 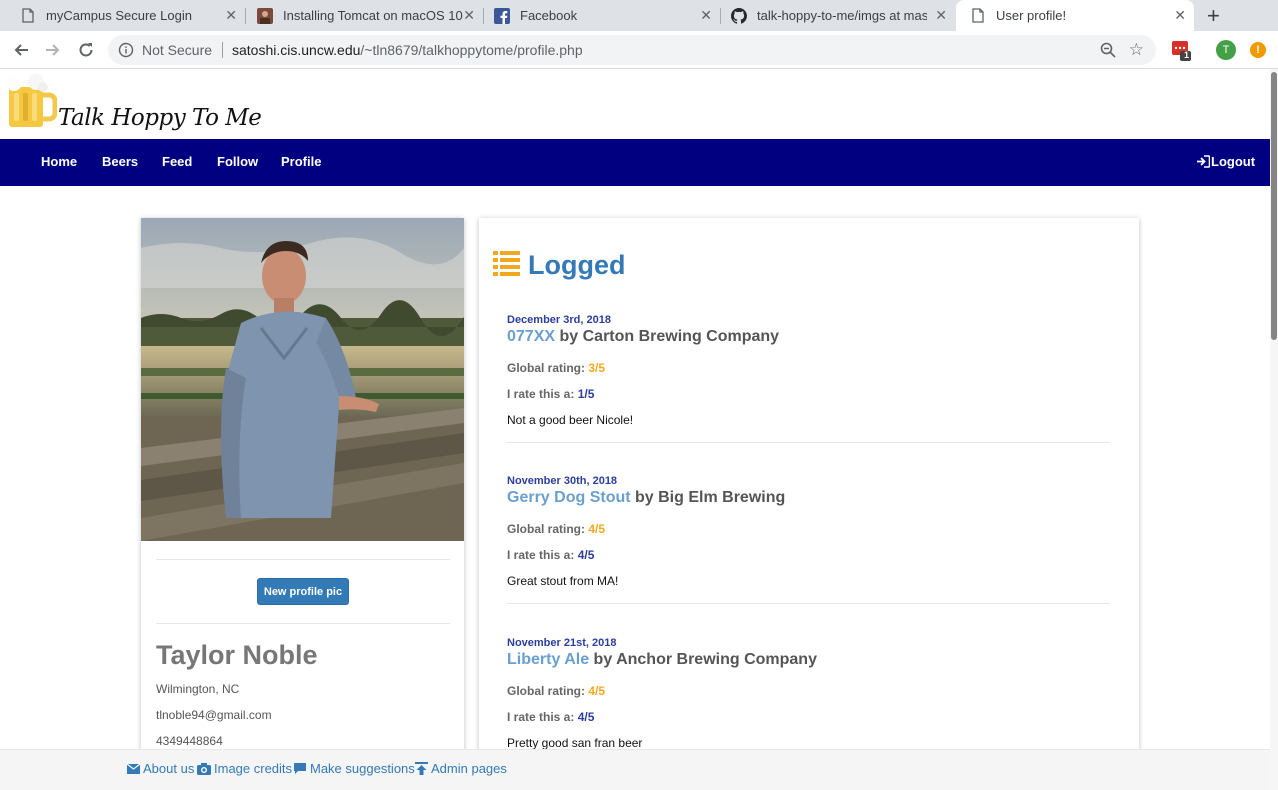 I want to click on footer-about-link: About us, so click(x=160, y=768).